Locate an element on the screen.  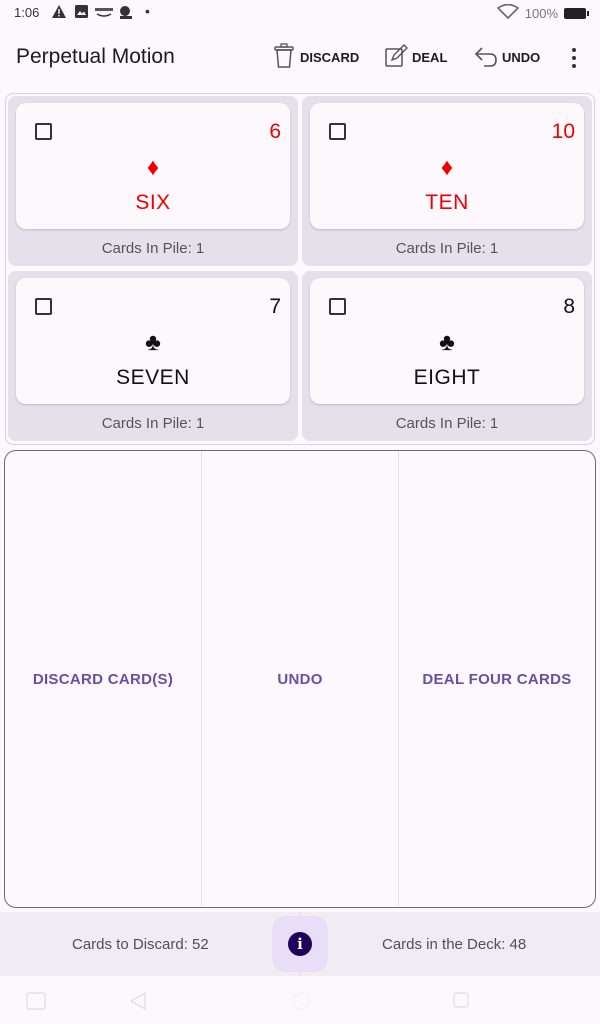
battery-percent: 100% is located at coordinates (541, 13).